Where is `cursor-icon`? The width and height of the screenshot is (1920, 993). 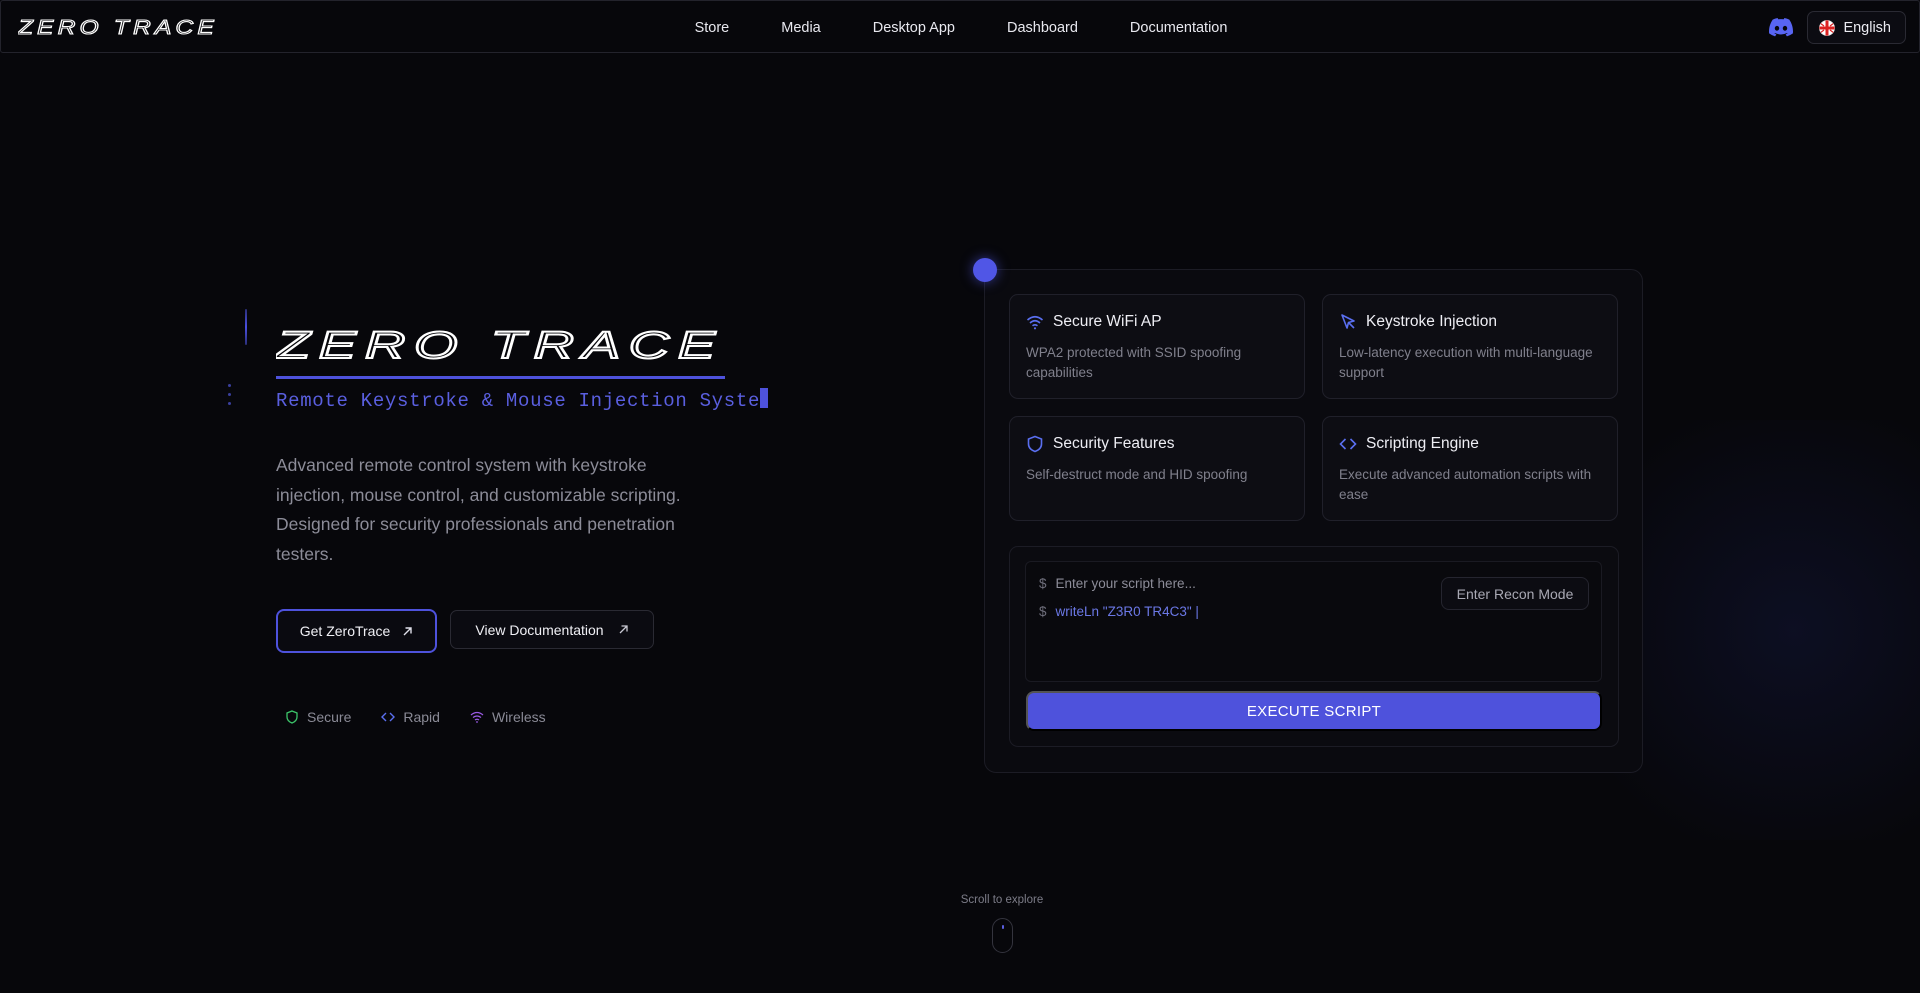
cursor-icon is located at coordinates (1348, 321).